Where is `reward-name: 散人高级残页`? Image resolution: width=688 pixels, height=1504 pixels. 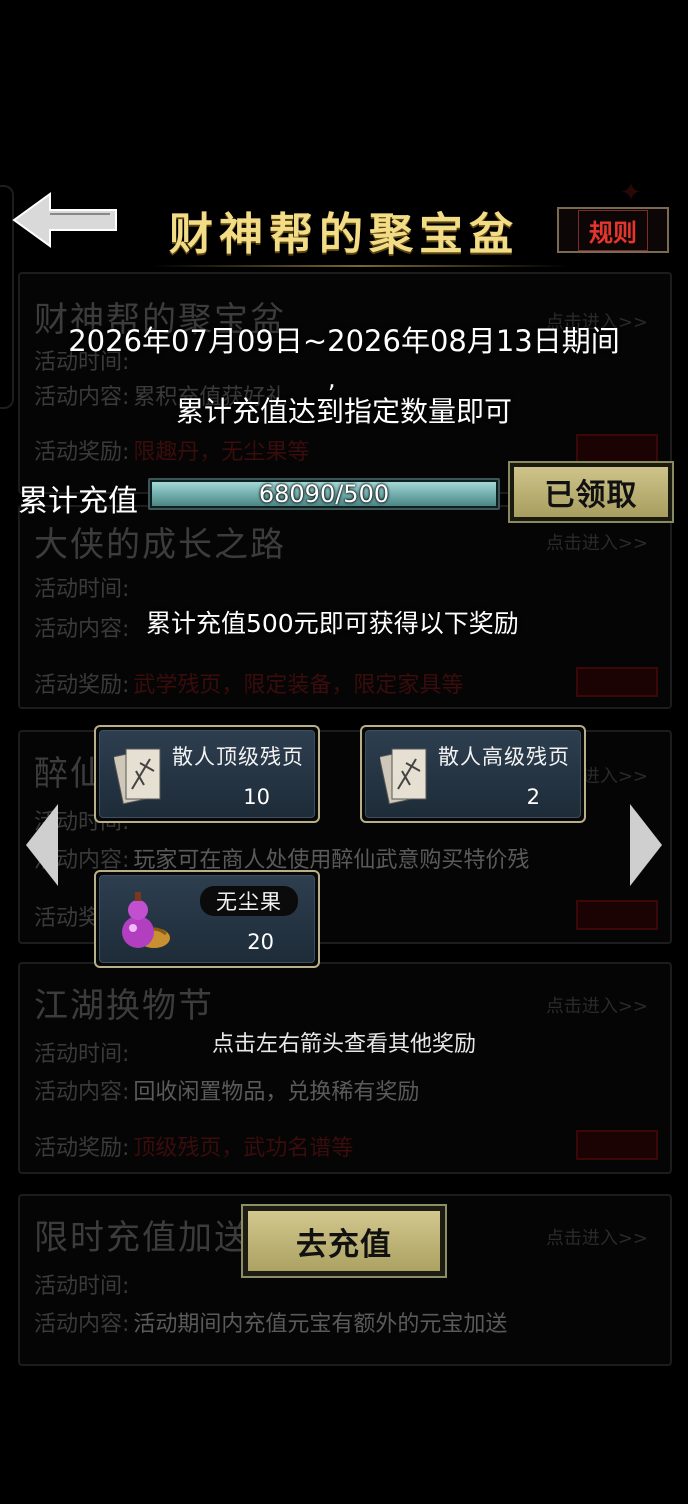 reward-name: 散人高级残页 is located at coordinates (504, 757).